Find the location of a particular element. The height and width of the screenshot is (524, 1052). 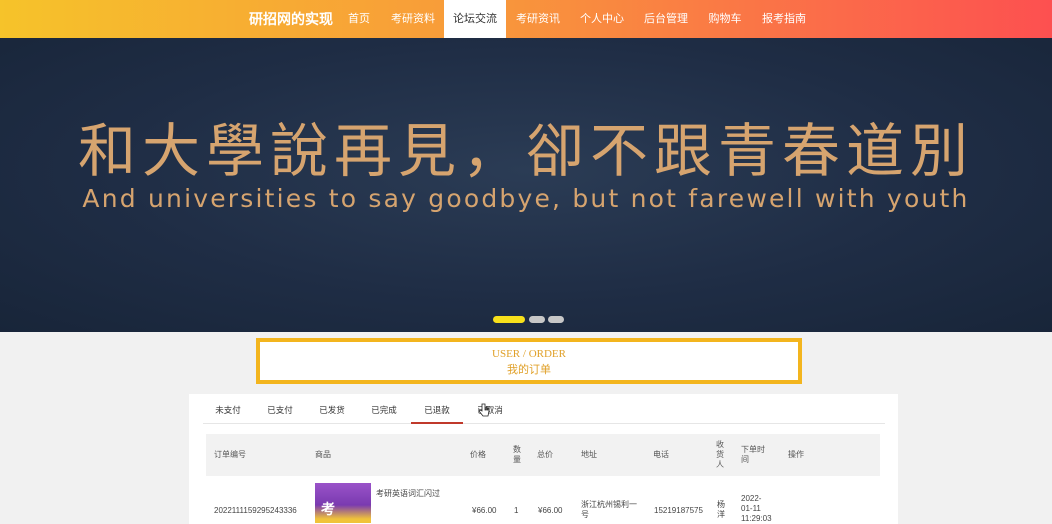

banner-title-cn: 和大學說再見，卻不跟青春道別 is located at coordinates (525, 151).